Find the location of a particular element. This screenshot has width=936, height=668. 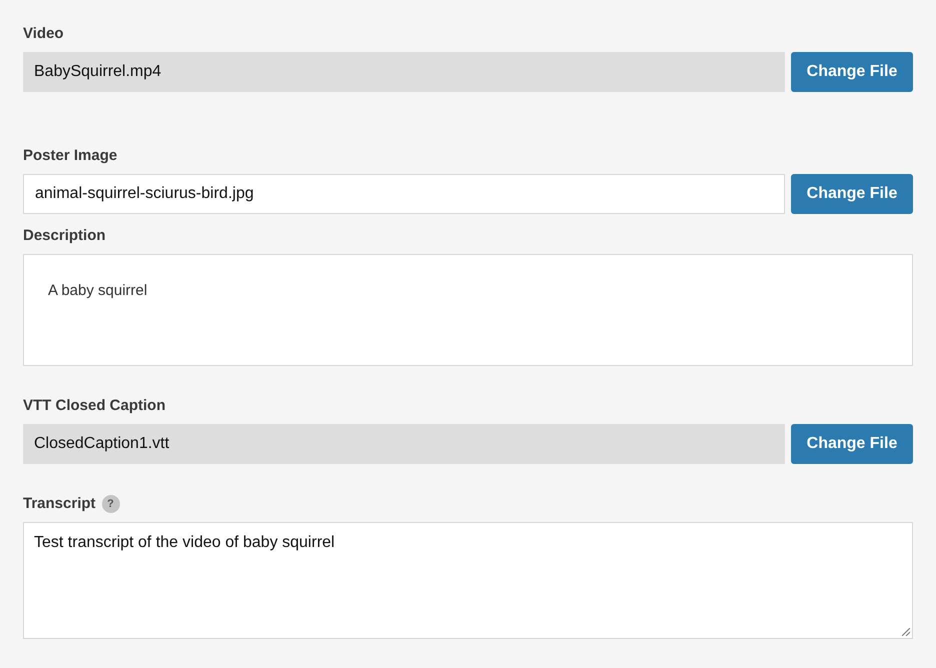

field-label: Transcript is located at coordinates (59, 504).